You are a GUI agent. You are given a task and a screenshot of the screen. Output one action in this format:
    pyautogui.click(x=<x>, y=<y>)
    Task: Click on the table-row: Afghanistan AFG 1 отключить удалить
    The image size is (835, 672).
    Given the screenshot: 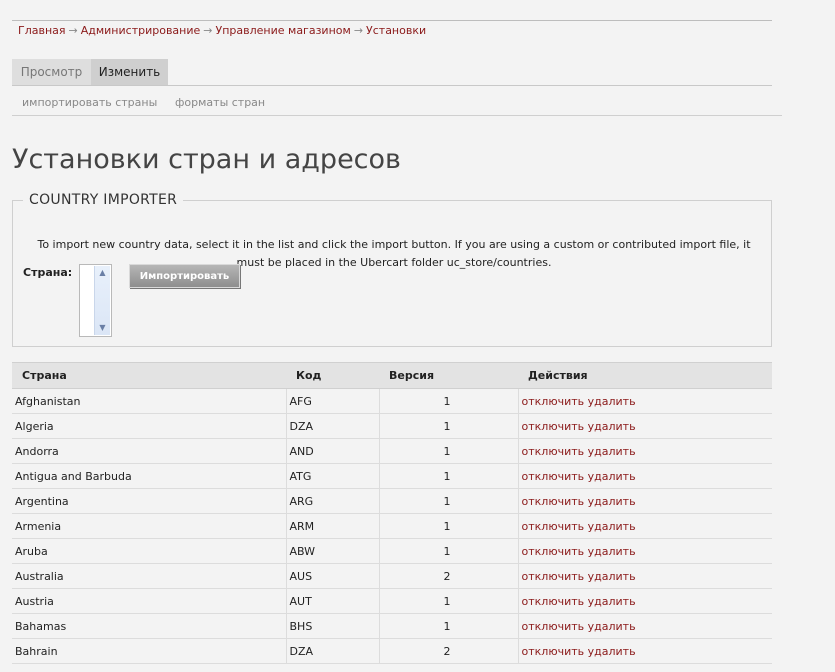 What is the action you would take?
    pyautogui.click(x=392, y=401)
    